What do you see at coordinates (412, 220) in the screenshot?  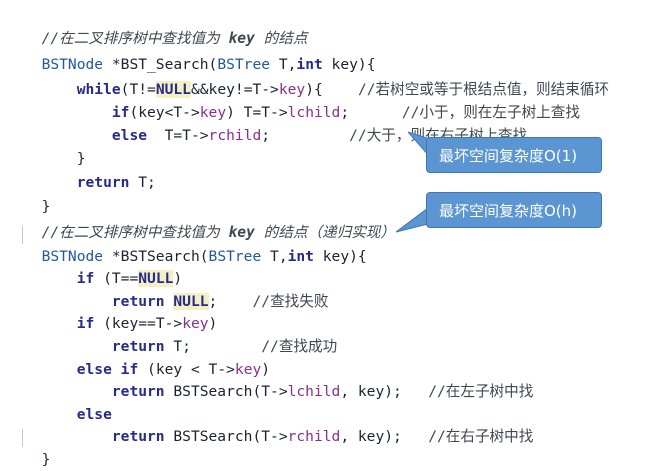 I see `callout-pointer-recursive` at bounding box center [412, 220].